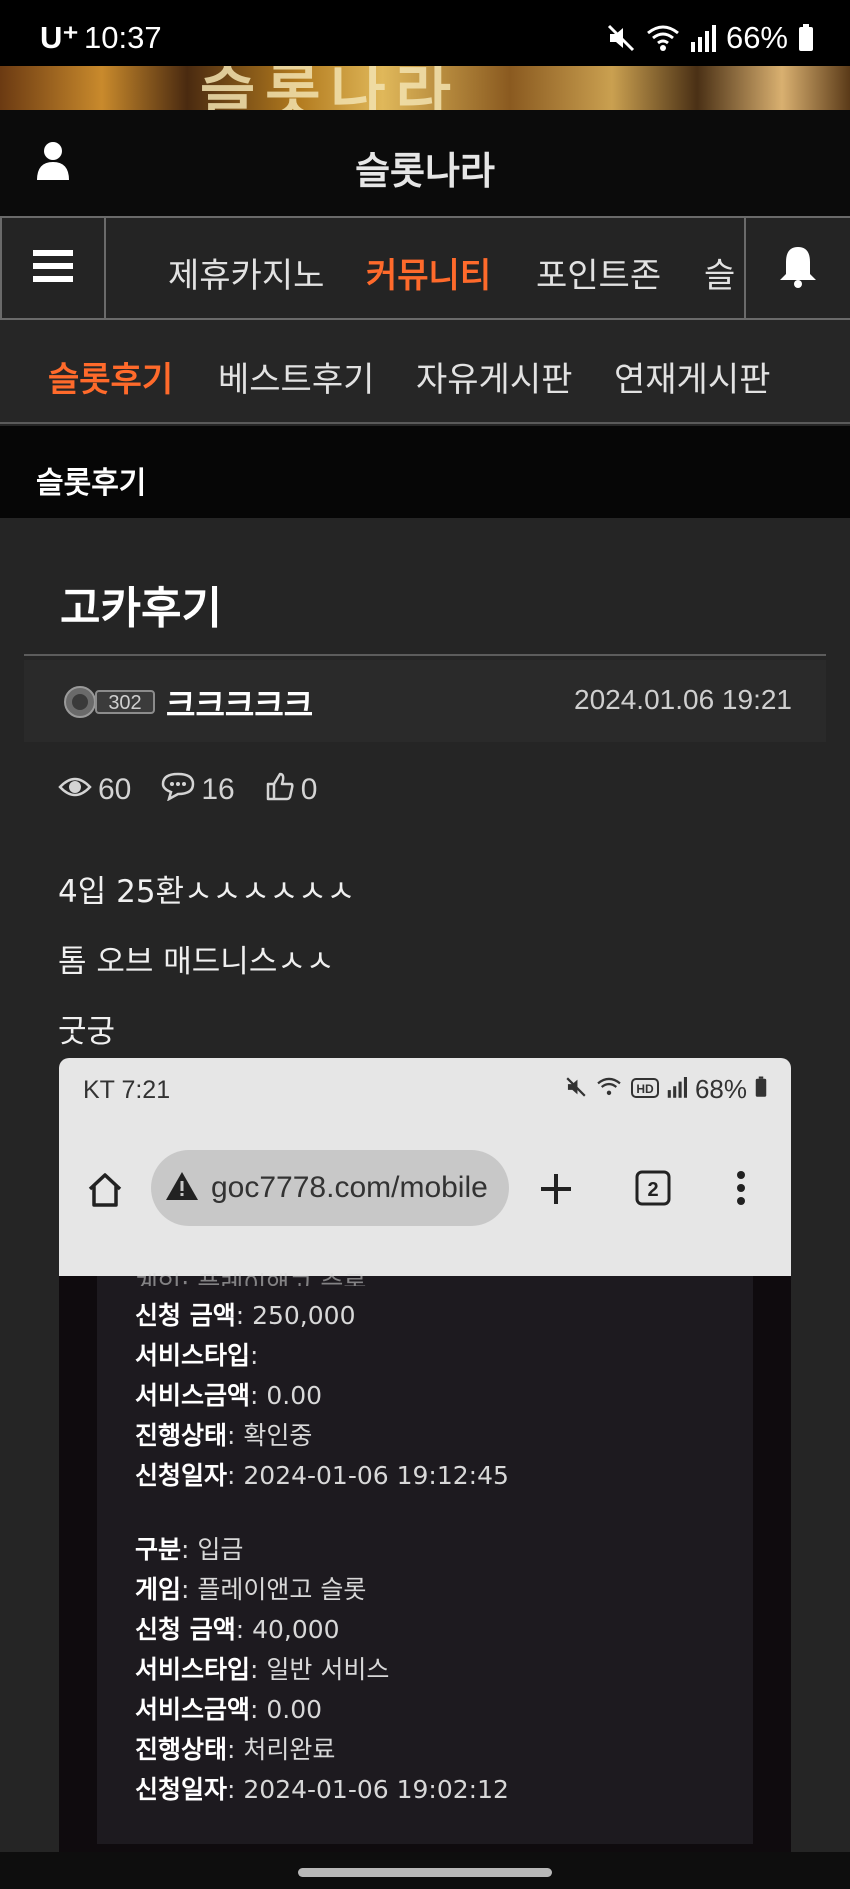 The image size is (850, 1889). I want to click on more-options-icon, so click(741, 1190).